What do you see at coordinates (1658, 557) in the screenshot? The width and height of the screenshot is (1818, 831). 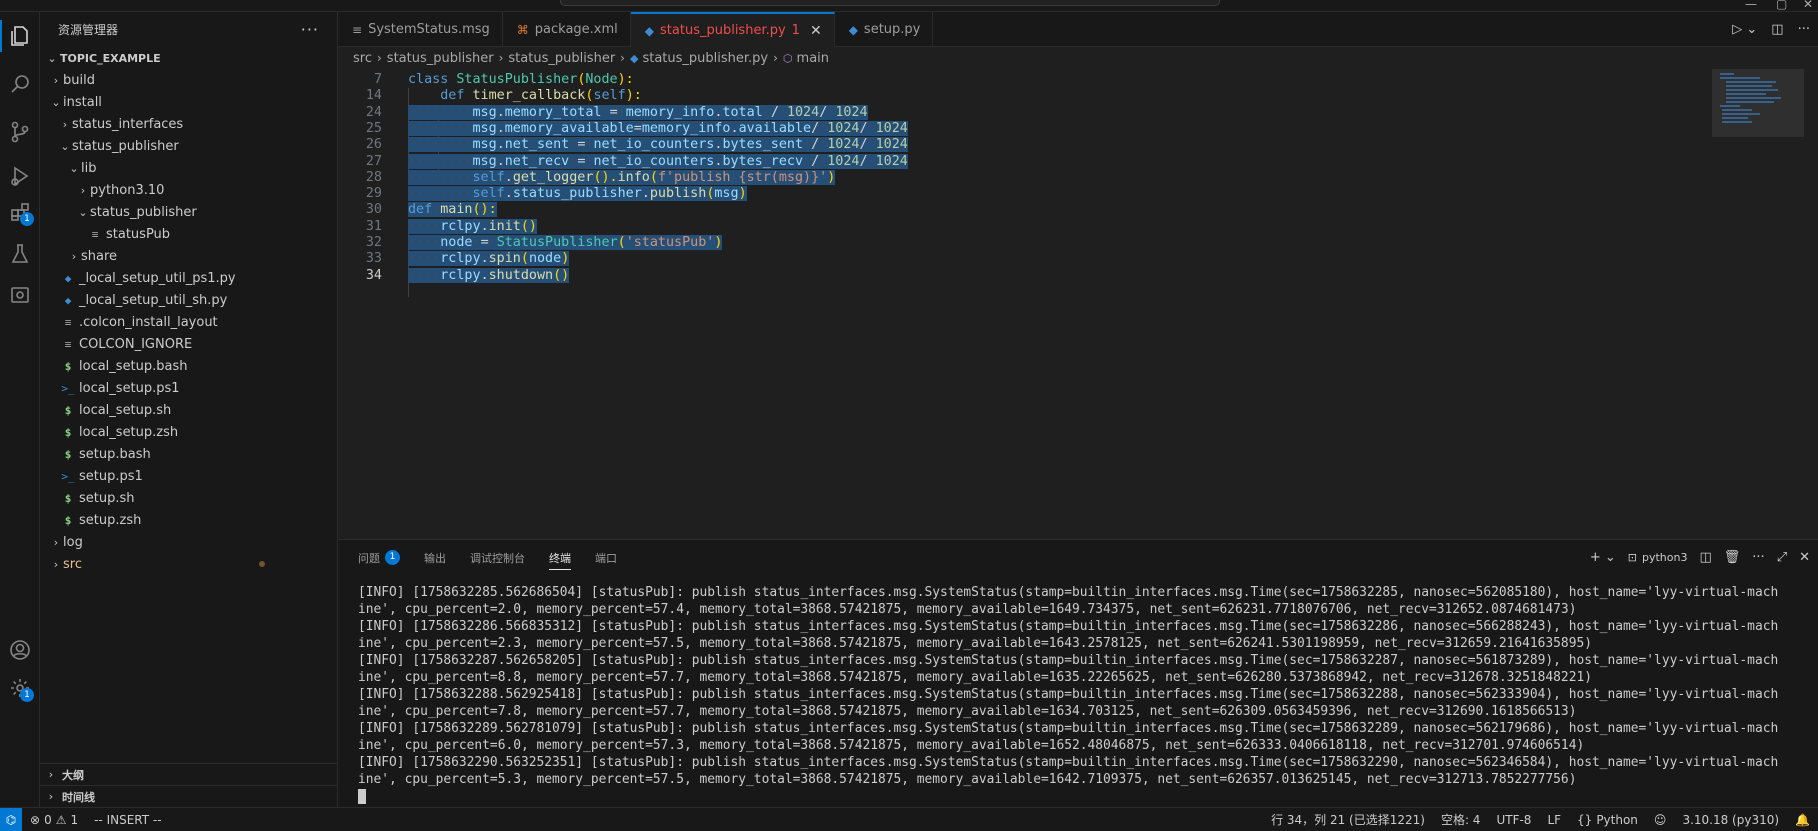 I see `terminal-selector: ⊡ python3` at bounding box center [1658, 557].